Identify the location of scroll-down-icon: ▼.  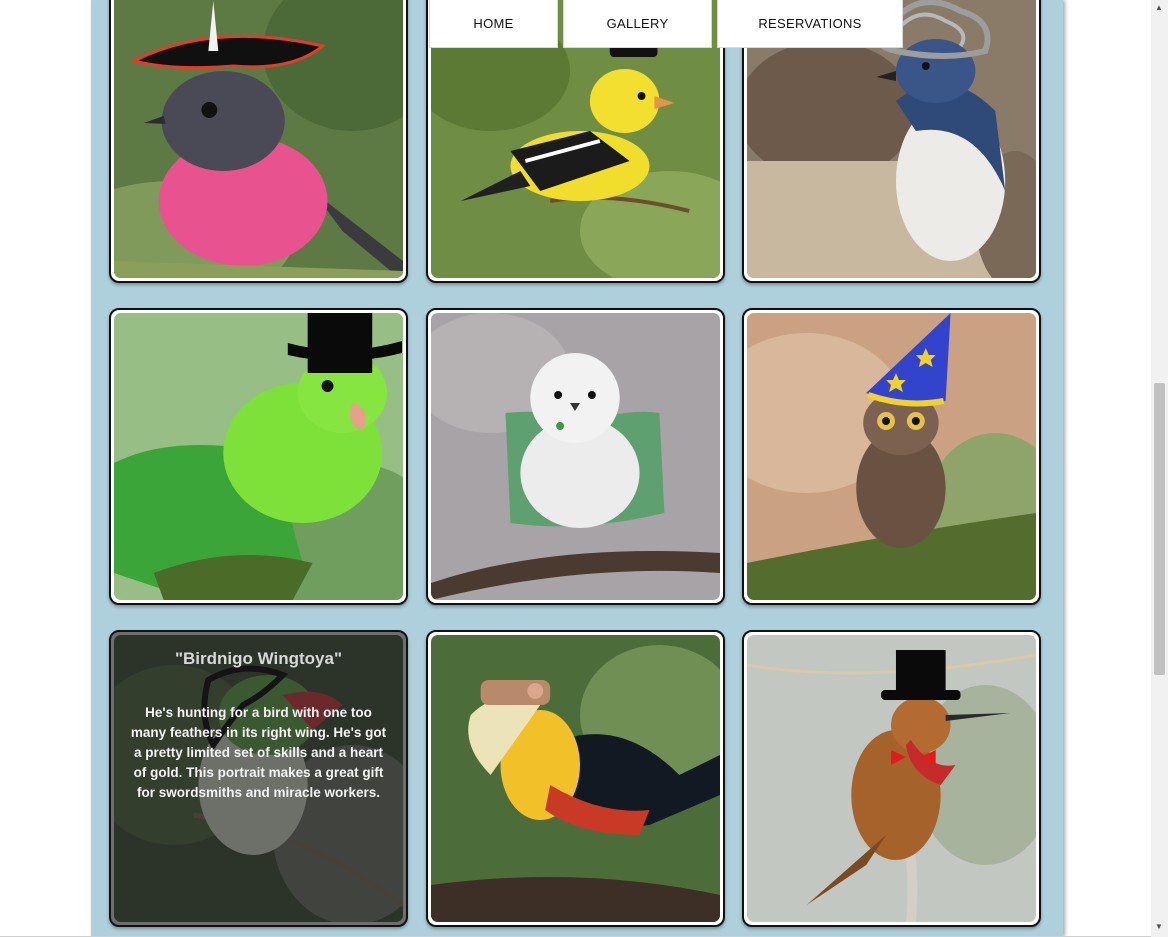
(1159, 926).